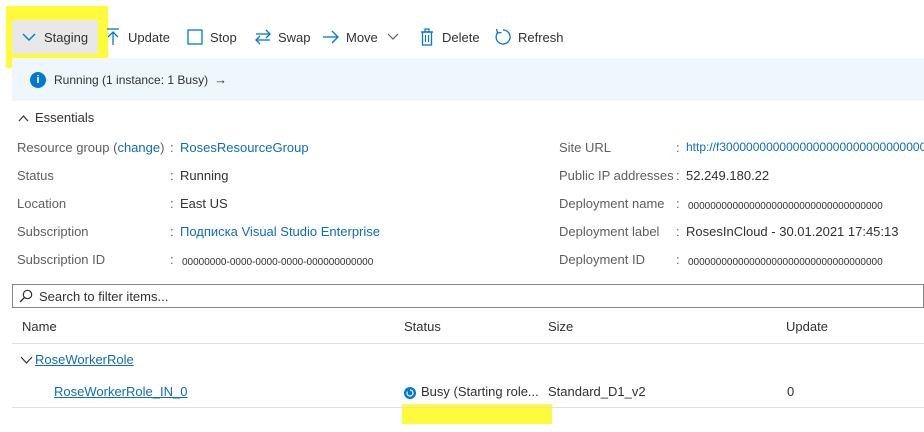  Describe the element at coordinates (278, 262) in the screenshot. I see `subscription-id-value: 00000000-0000-0000-0000-000000000000` at that location.